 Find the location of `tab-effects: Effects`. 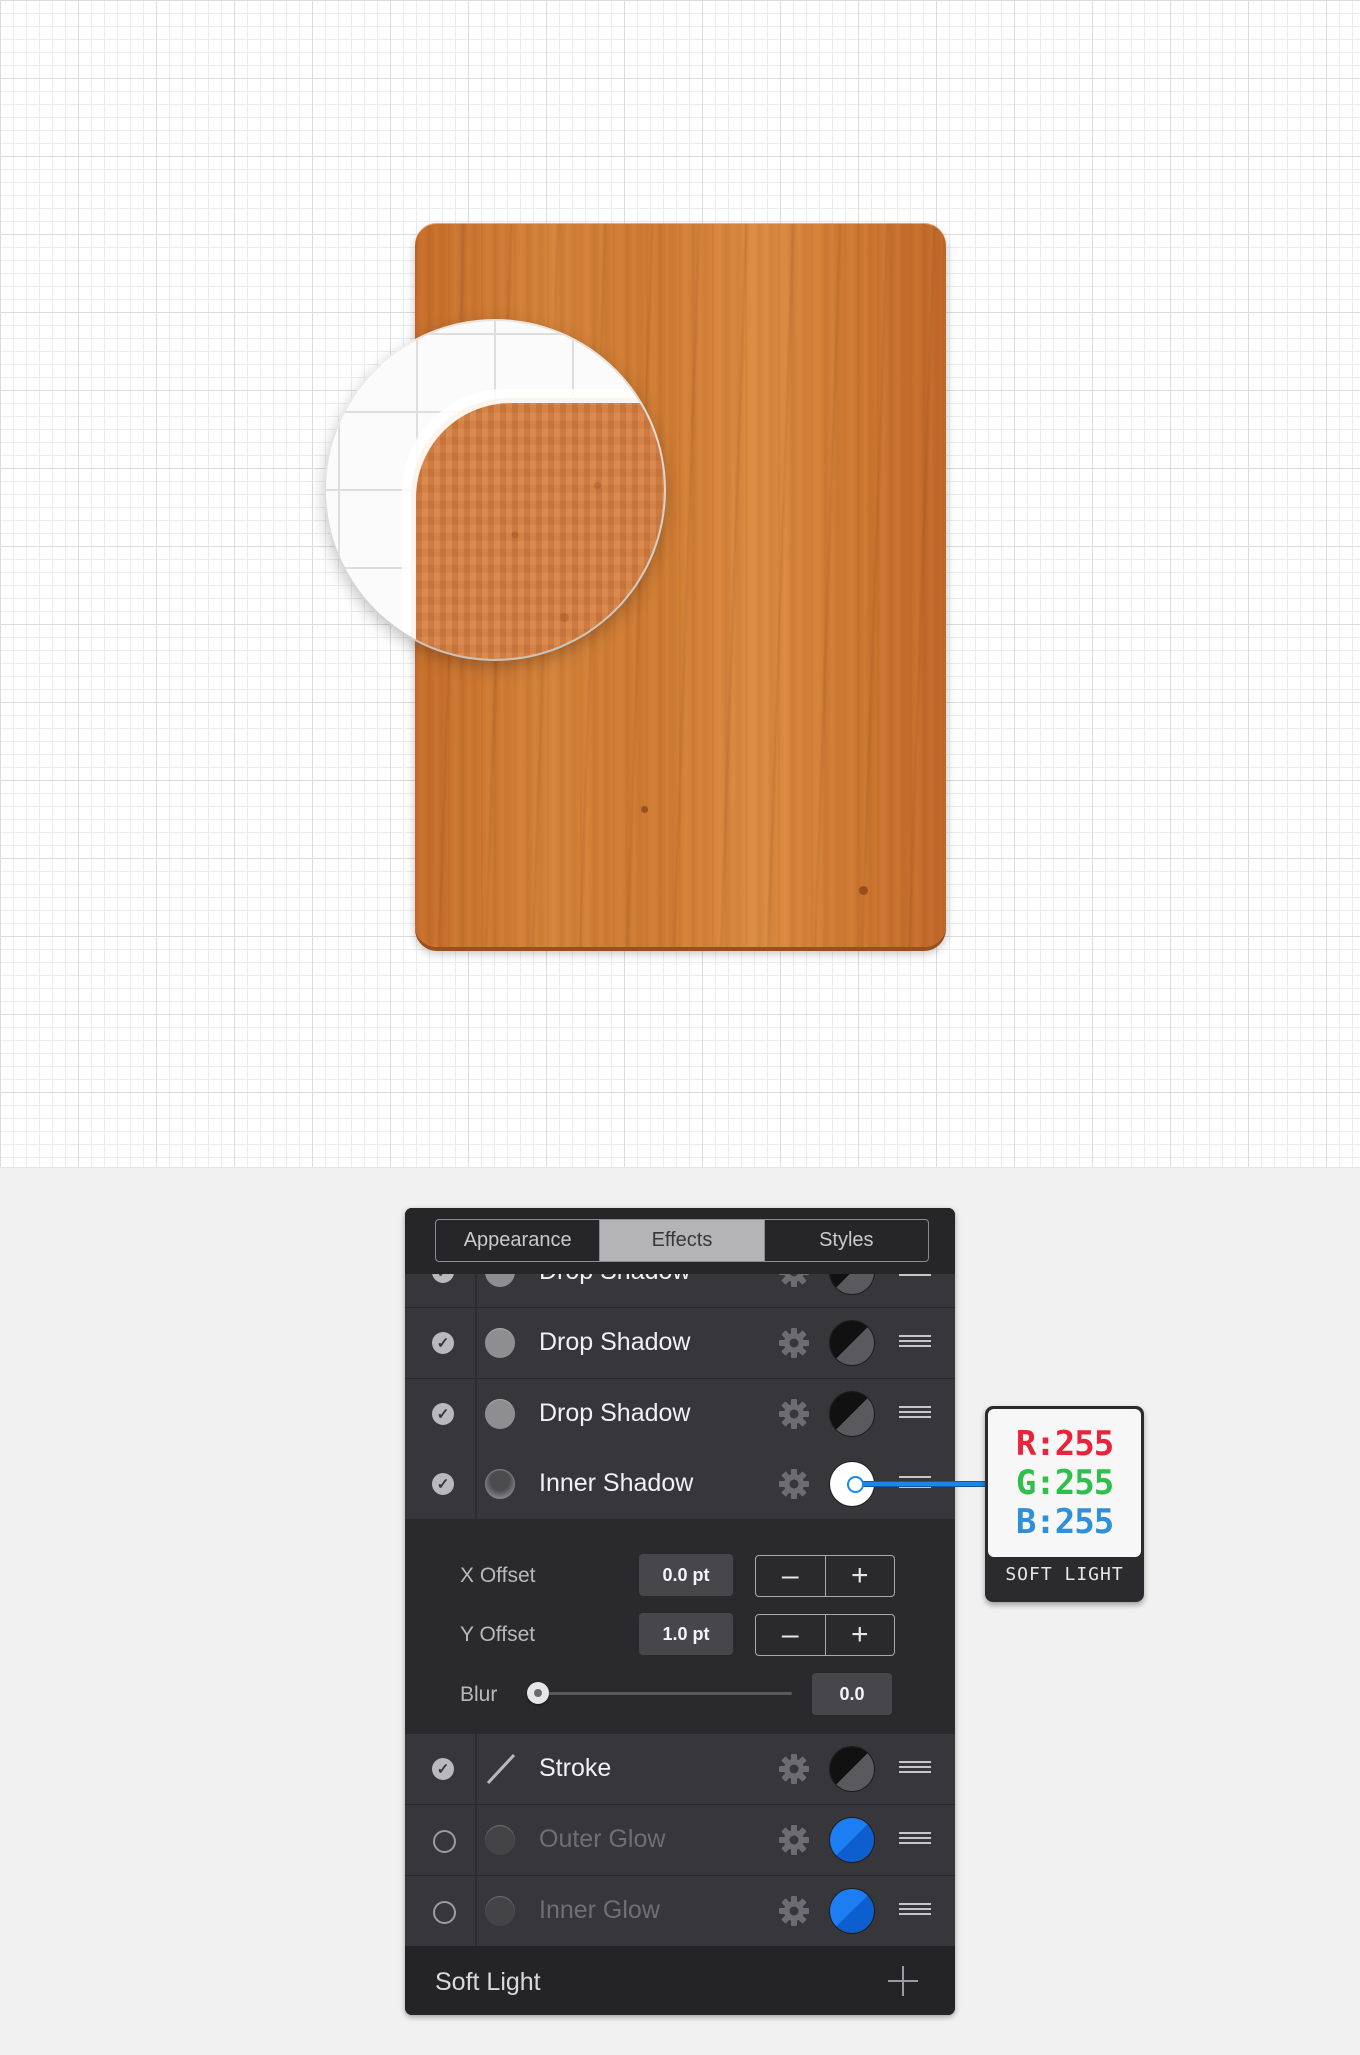

tab-effects: Effects is located at coordinates (682, 1240).